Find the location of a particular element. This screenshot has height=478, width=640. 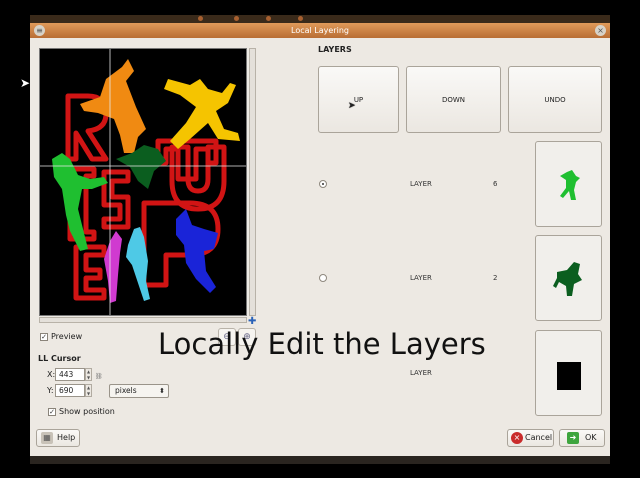

layer-label-3: LAYER is located at coordinates (421, 373).